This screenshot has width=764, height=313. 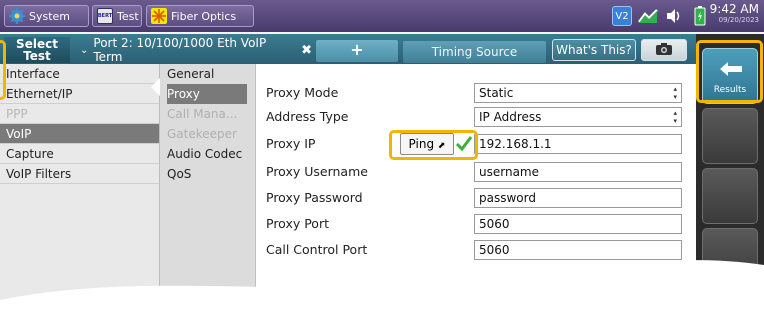 I want to click on test-label: Test, so click(x=128, y=16).